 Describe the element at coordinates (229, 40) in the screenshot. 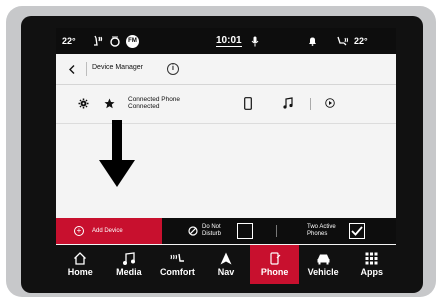

I see `clock: 10:01` at that location.